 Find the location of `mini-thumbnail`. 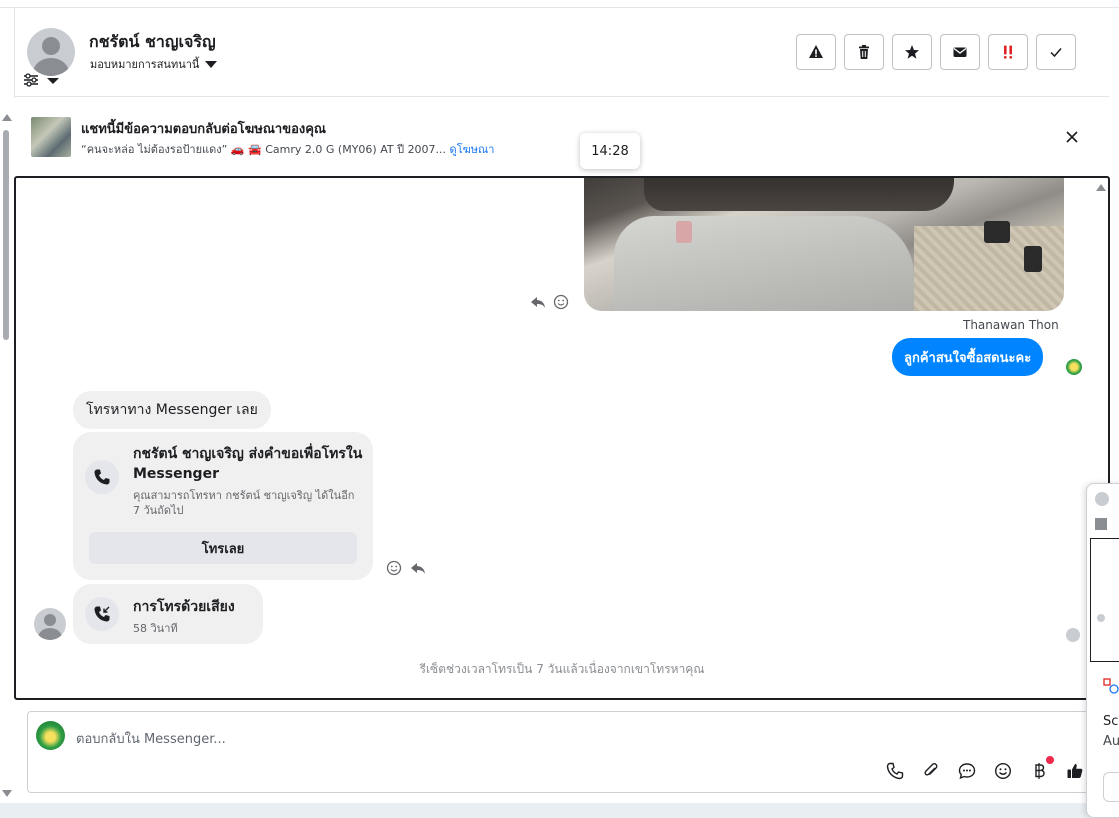

mini-thumbnail is located at coordinates (1101, 524).